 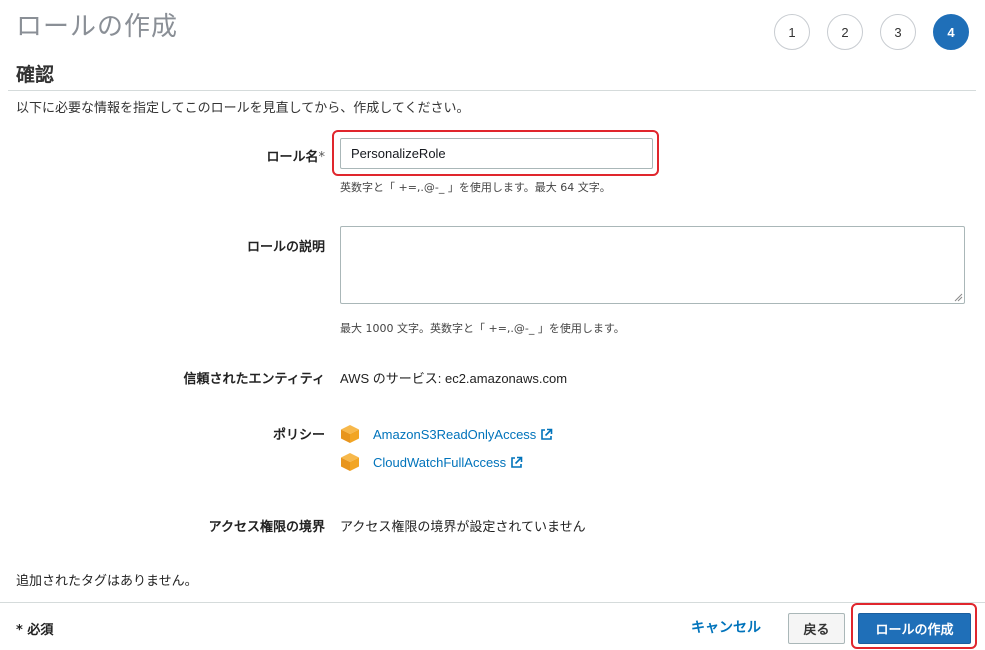 What do you see at coordinates (726, 627) in the screenshot?
I see `cancel-button: キャンセル` at bounding box center [726, 627].